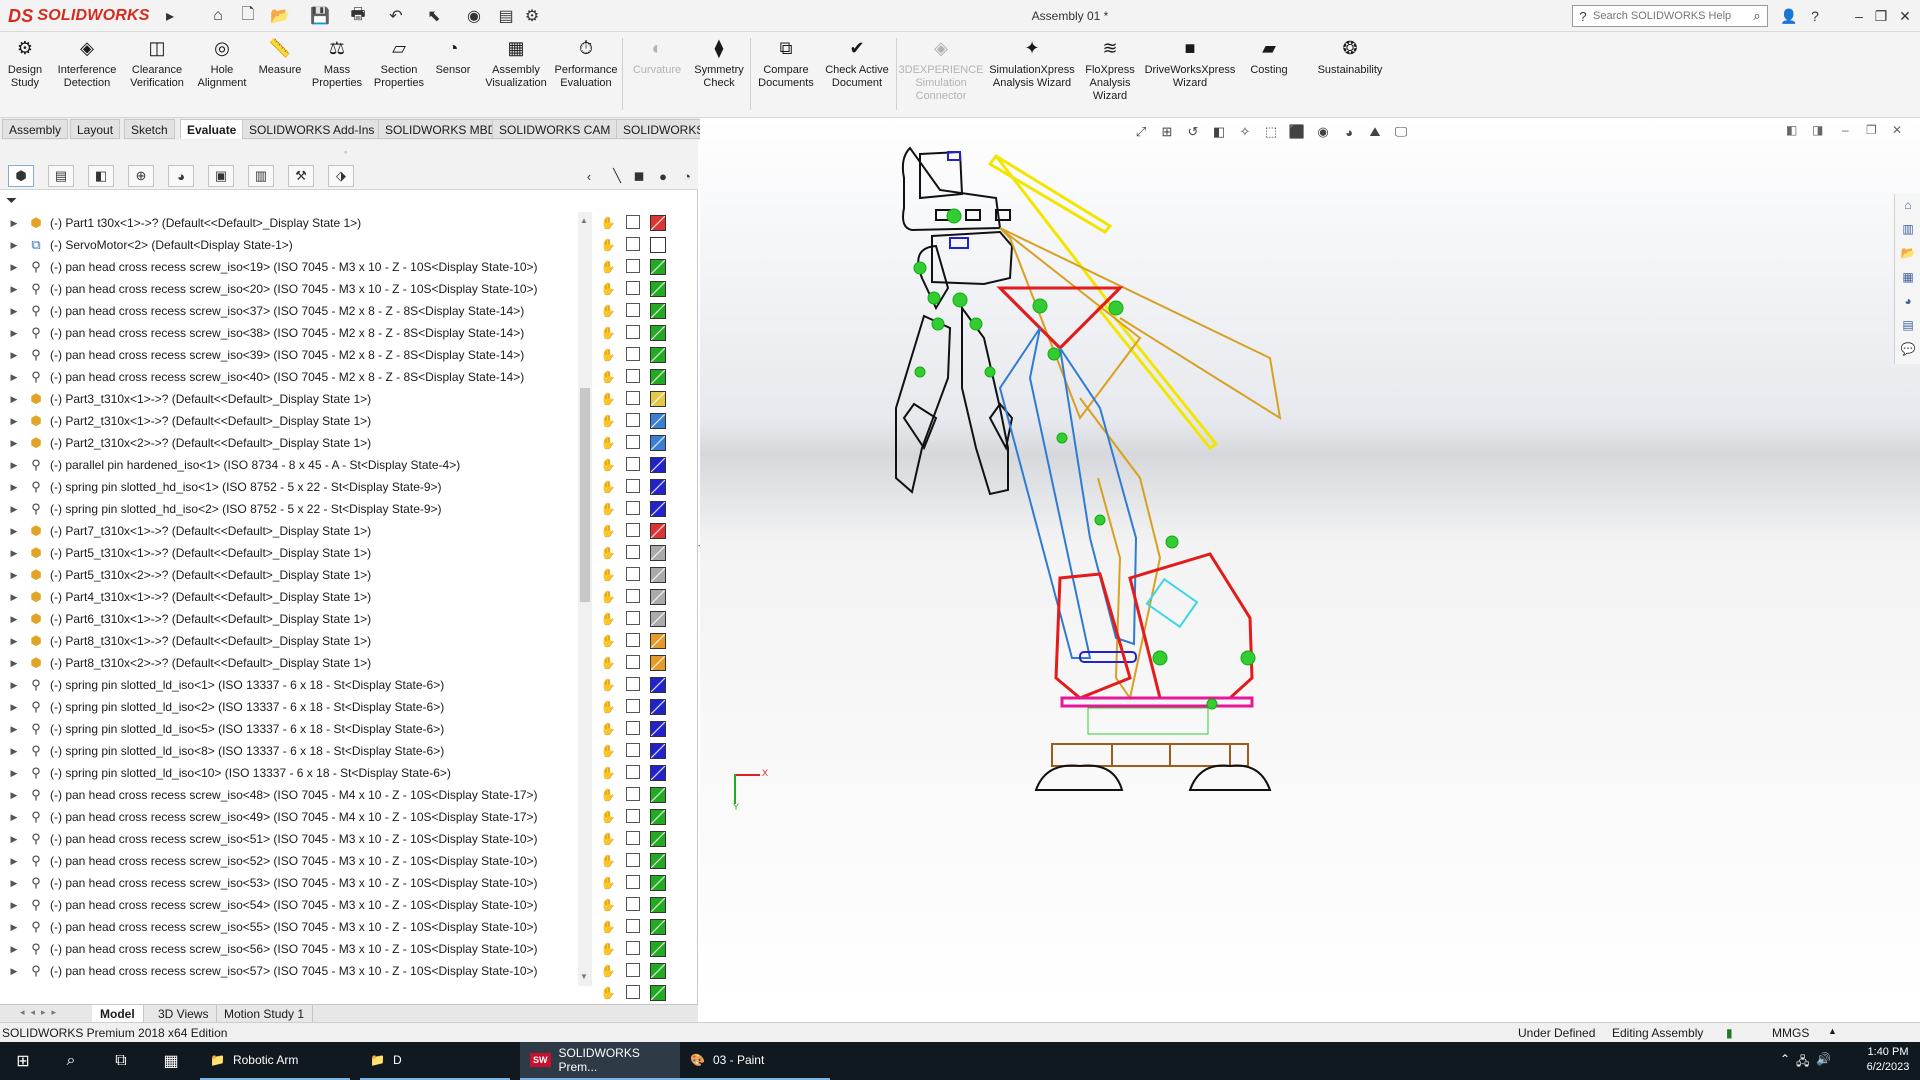  Describe the element at coordinates (25, 74) in the screenshot. I see `design-study-button: ⚙ Design Study` at that location.